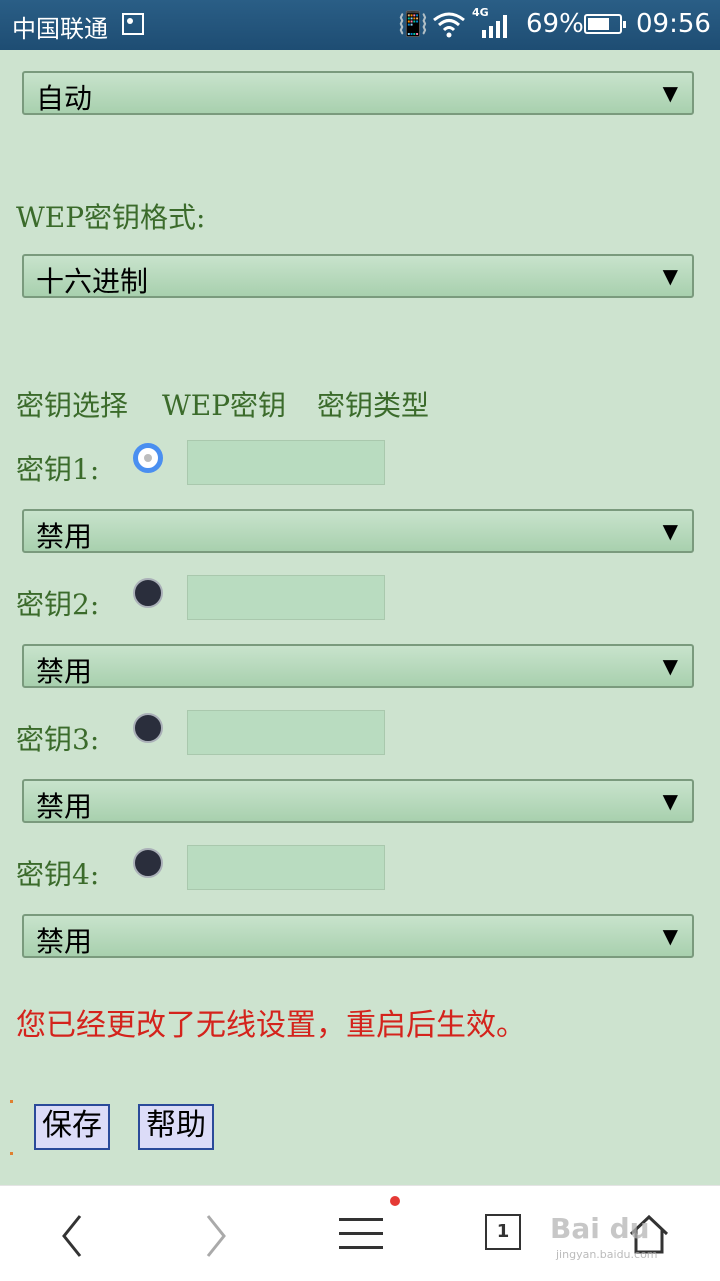  I want to click on auth-mode-select: 自动 ▼, so click(358, 93).